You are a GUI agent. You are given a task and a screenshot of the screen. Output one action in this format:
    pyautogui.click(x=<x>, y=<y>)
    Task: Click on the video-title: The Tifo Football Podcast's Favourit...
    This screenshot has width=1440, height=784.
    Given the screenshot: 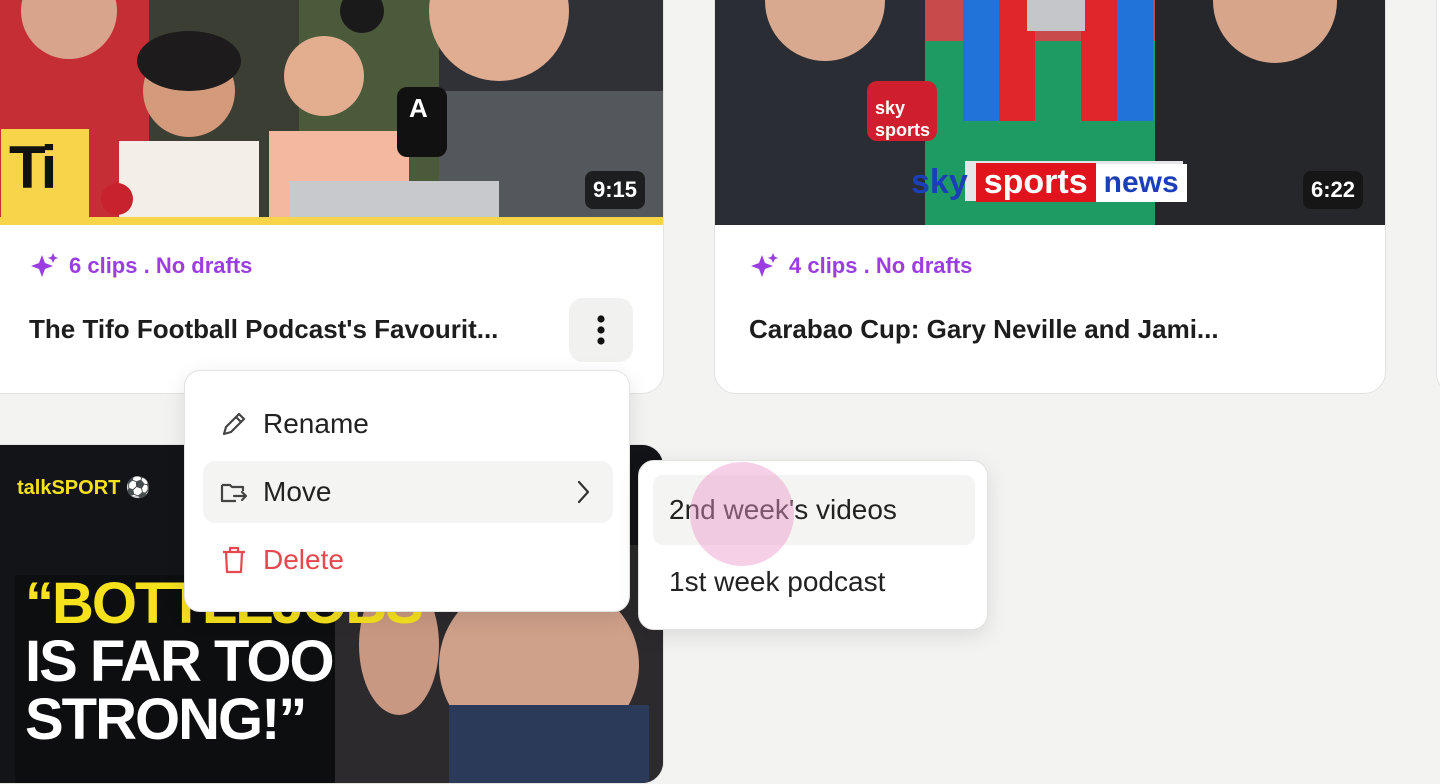 What is the action you would take?
    pyautogui.click(x=263, y=329)
    